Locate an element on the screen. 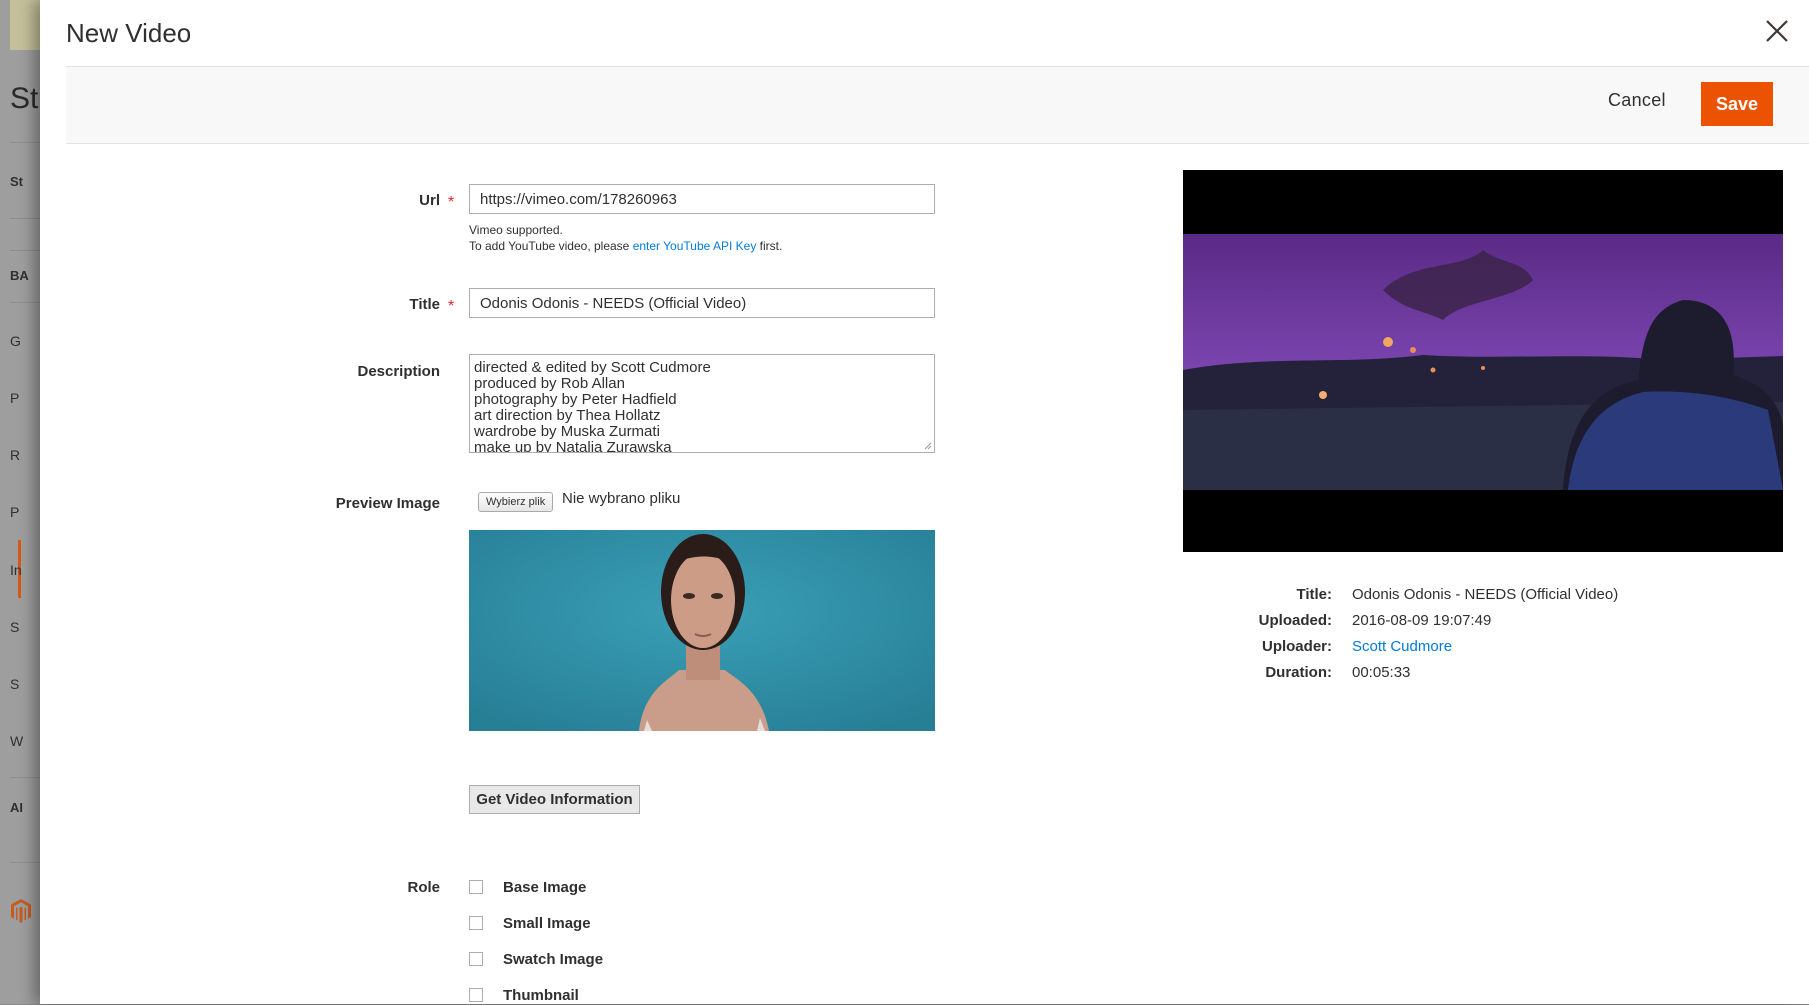 The height and width of the screenshot is (1005, 1809). description-line: wardrobe by Muska Zurmati is located at coordinates (567, 431).